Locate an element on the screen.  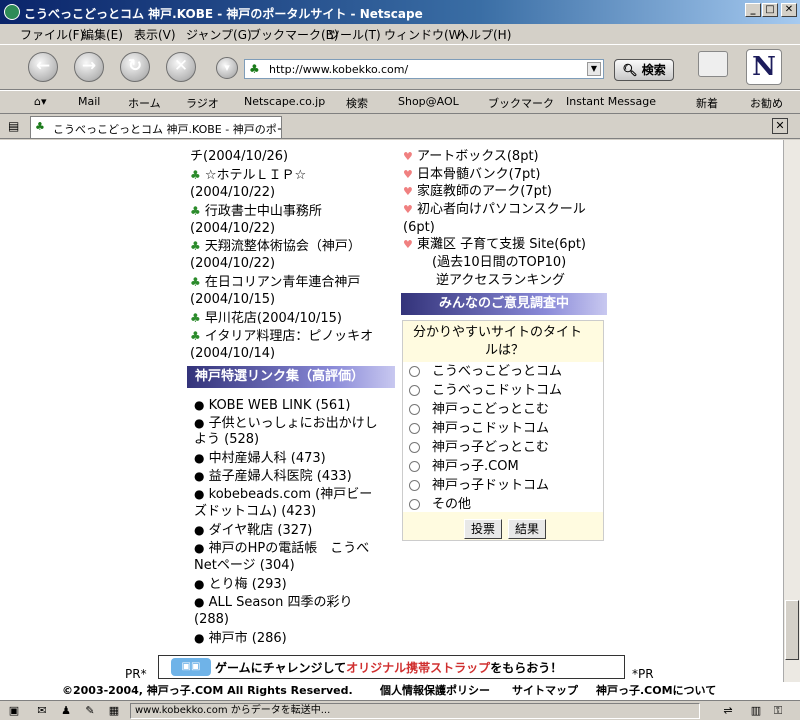
close-tab-button: ✕ is located at coordinates (780, 126).